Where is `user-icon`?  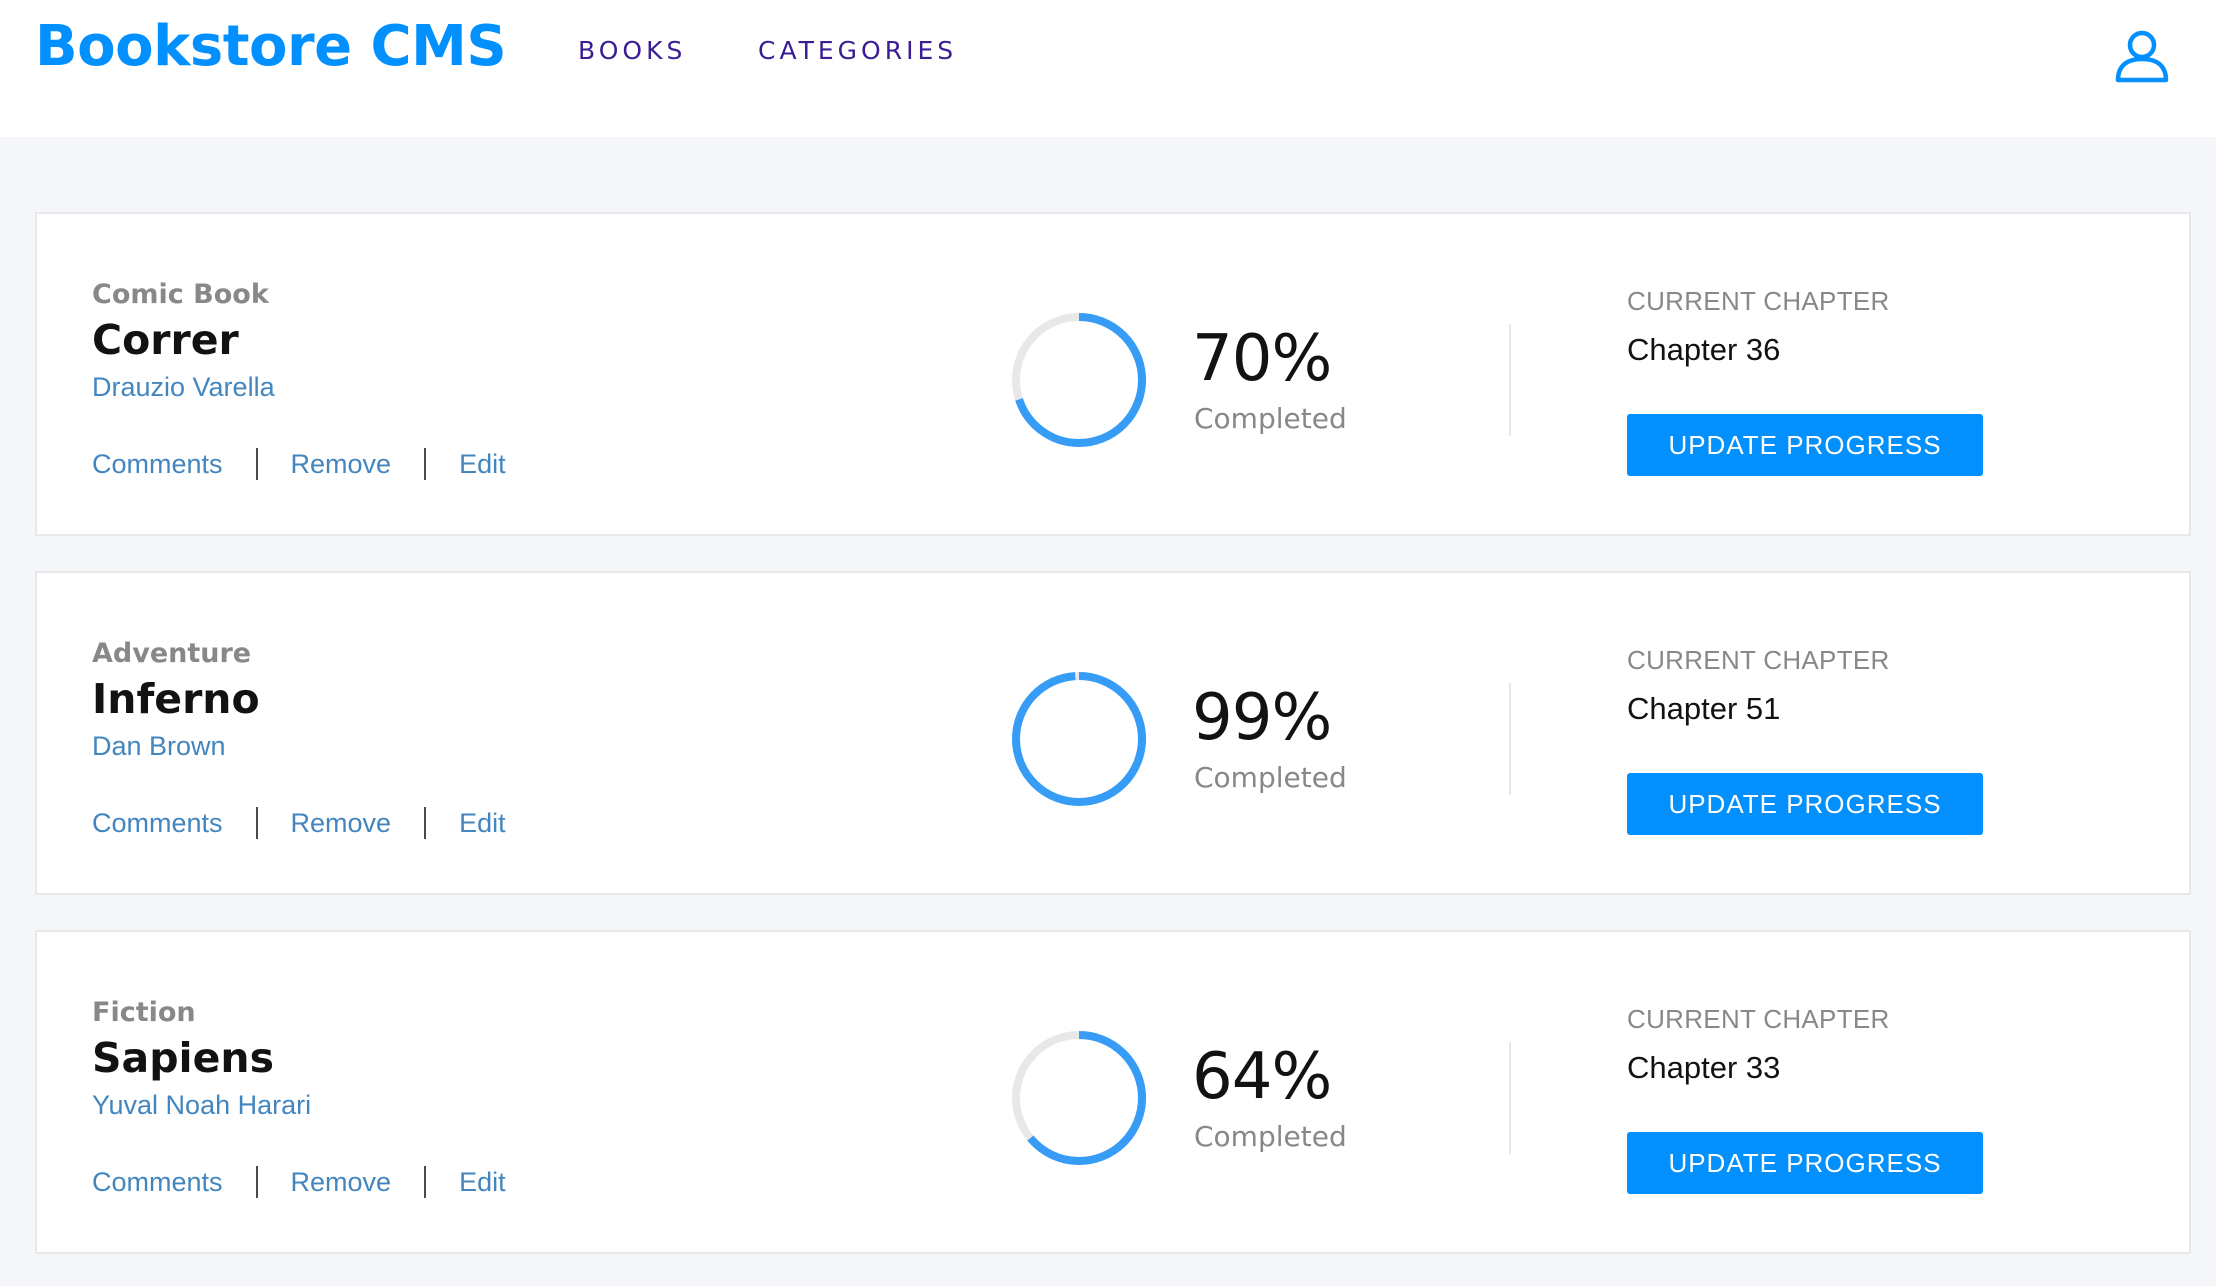 user-icon is located at coordinates (2142, 56).